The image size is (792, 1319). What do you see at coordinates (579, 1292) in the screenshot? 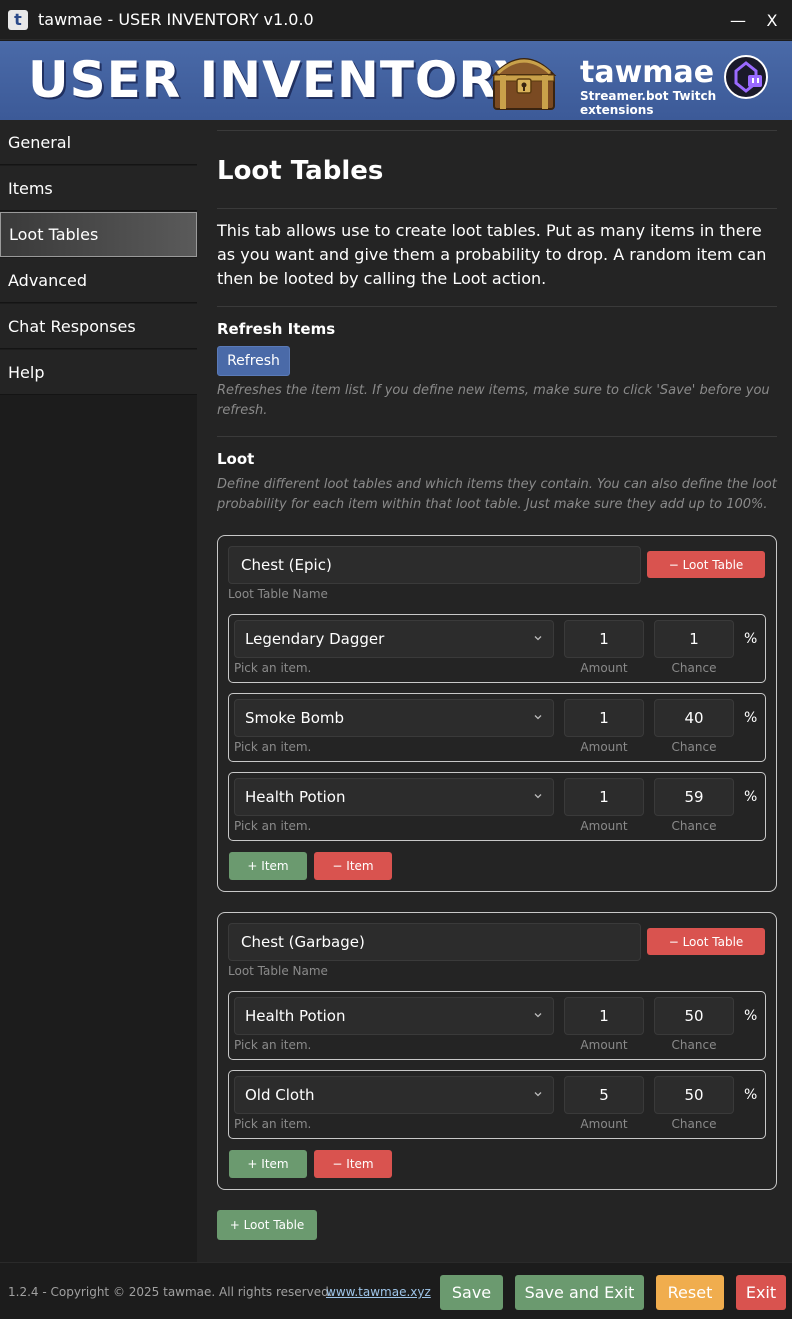
I see `save-and-exit-button: Save and Exit` at bounding box center [579, 1292].